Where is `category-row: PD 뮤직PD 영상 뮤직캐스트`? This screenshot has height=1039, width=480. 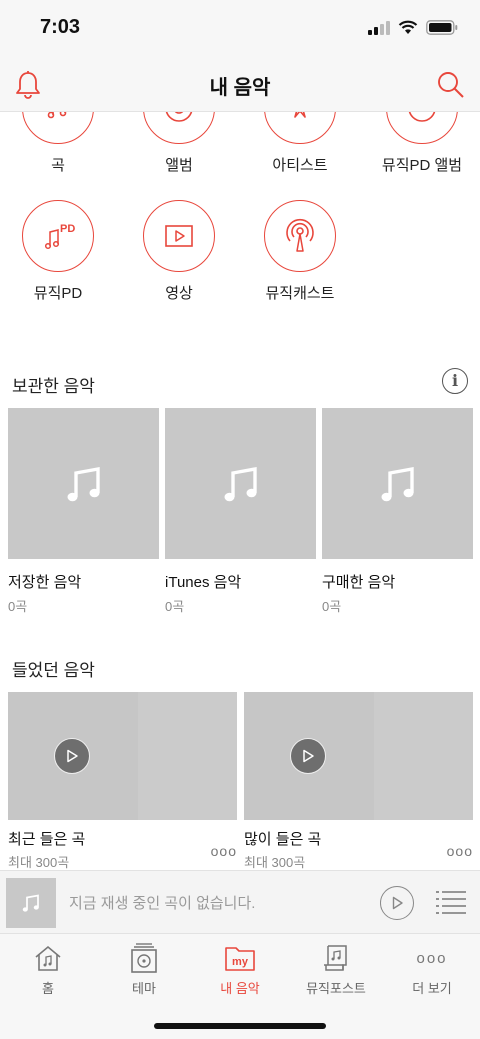
category-row: PD 뮤직PD 영상 뮤직캐스트 is located at coordinates (240, 265).